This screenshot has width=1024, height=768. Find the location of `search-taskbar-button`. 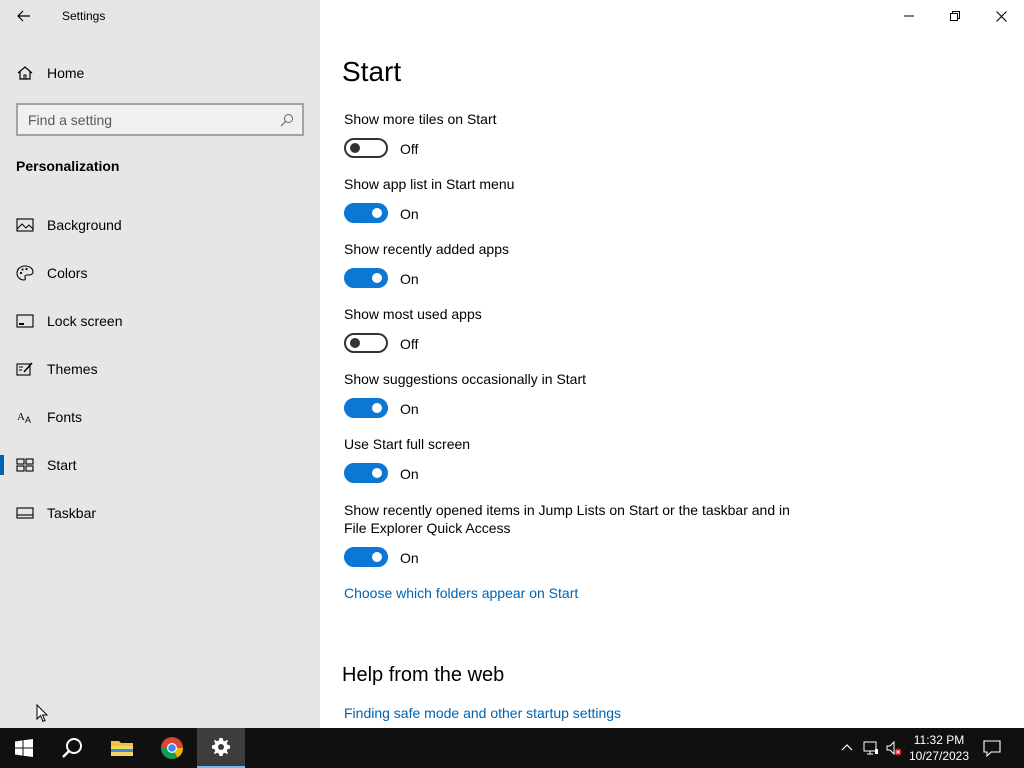

search-taskbar-button is located at coordinates (72, 748).